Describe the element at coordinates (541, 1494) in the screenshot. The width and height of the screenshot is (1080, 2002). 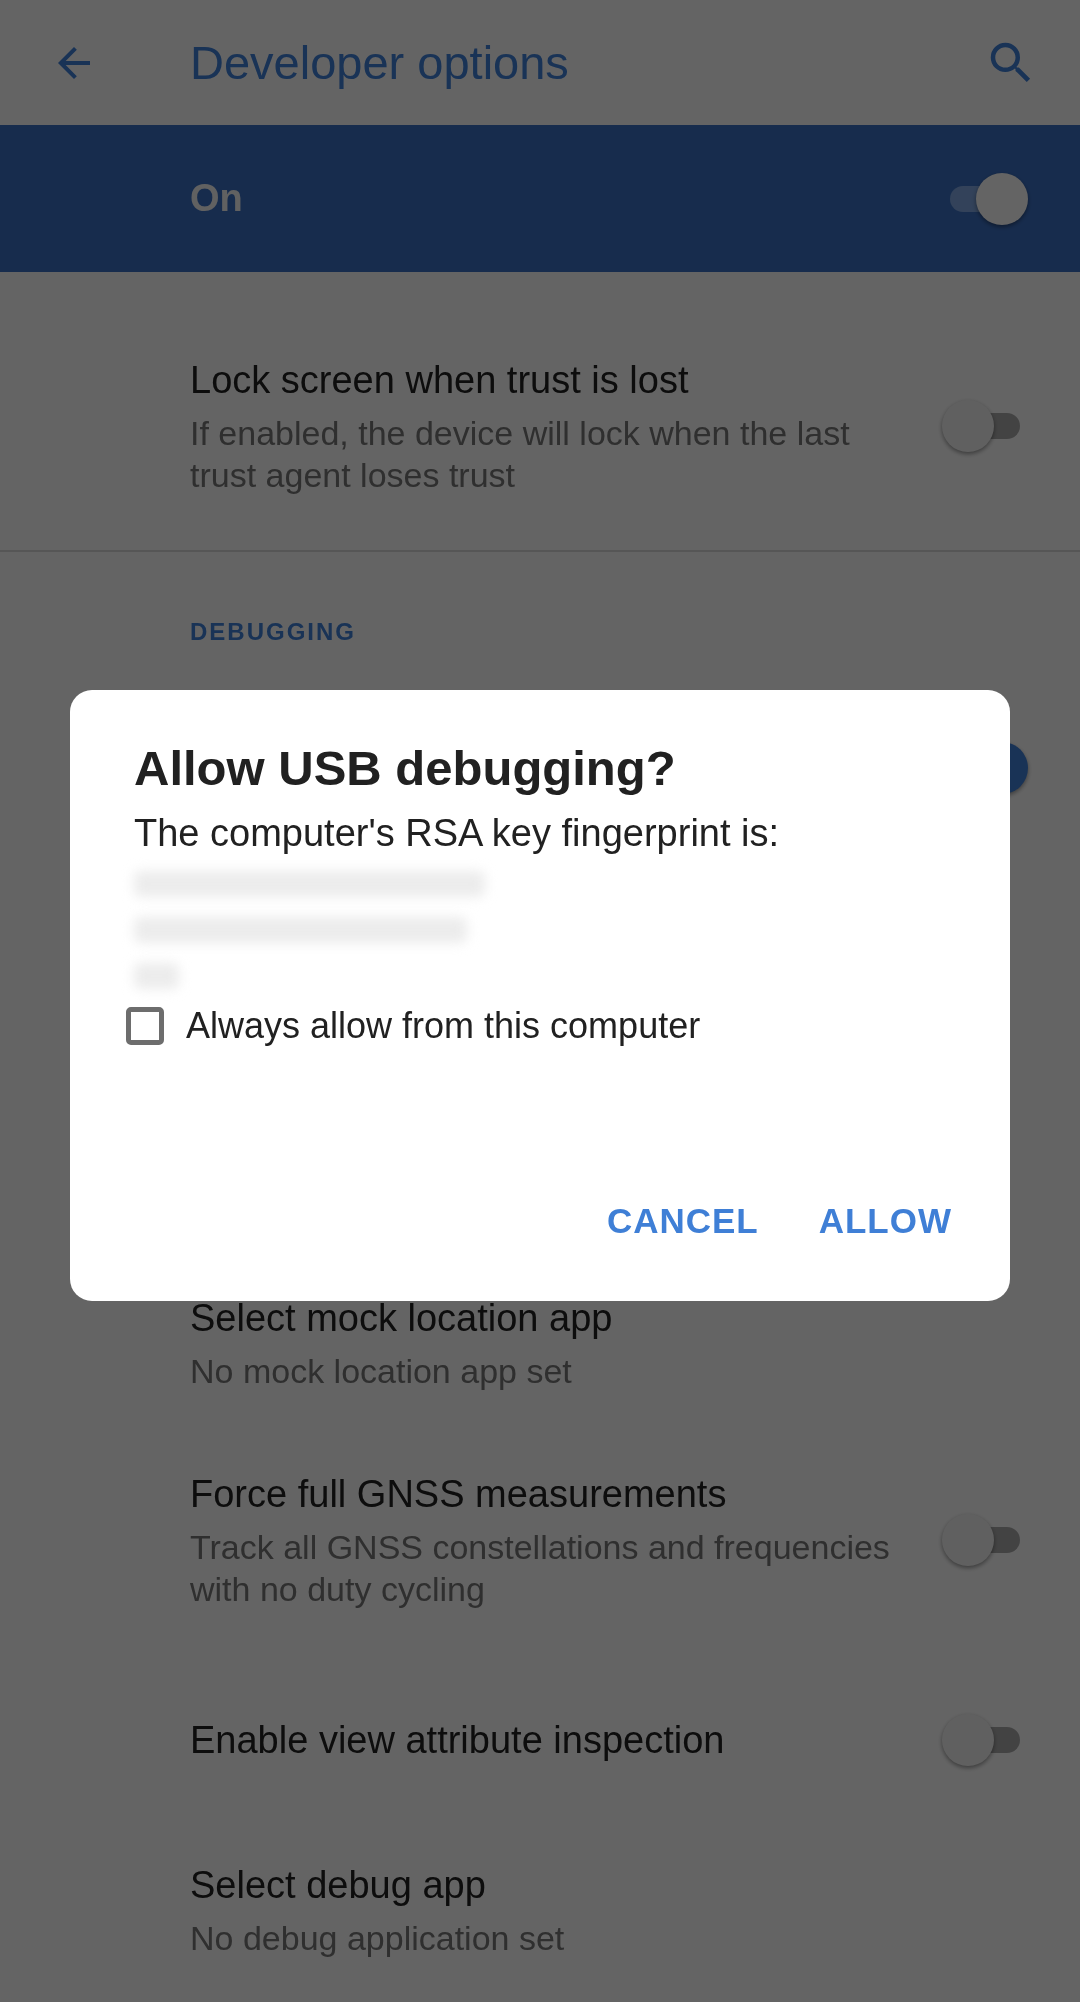
I see `setting-title: Force full GNSS measurements` at that location.